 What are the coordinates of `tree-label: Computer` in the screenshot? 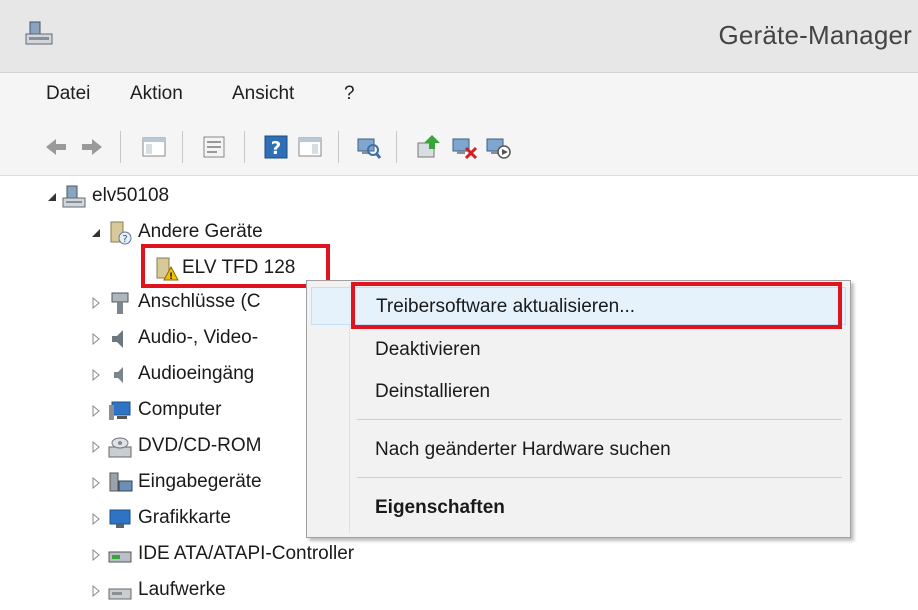 It's located at (180, 409).